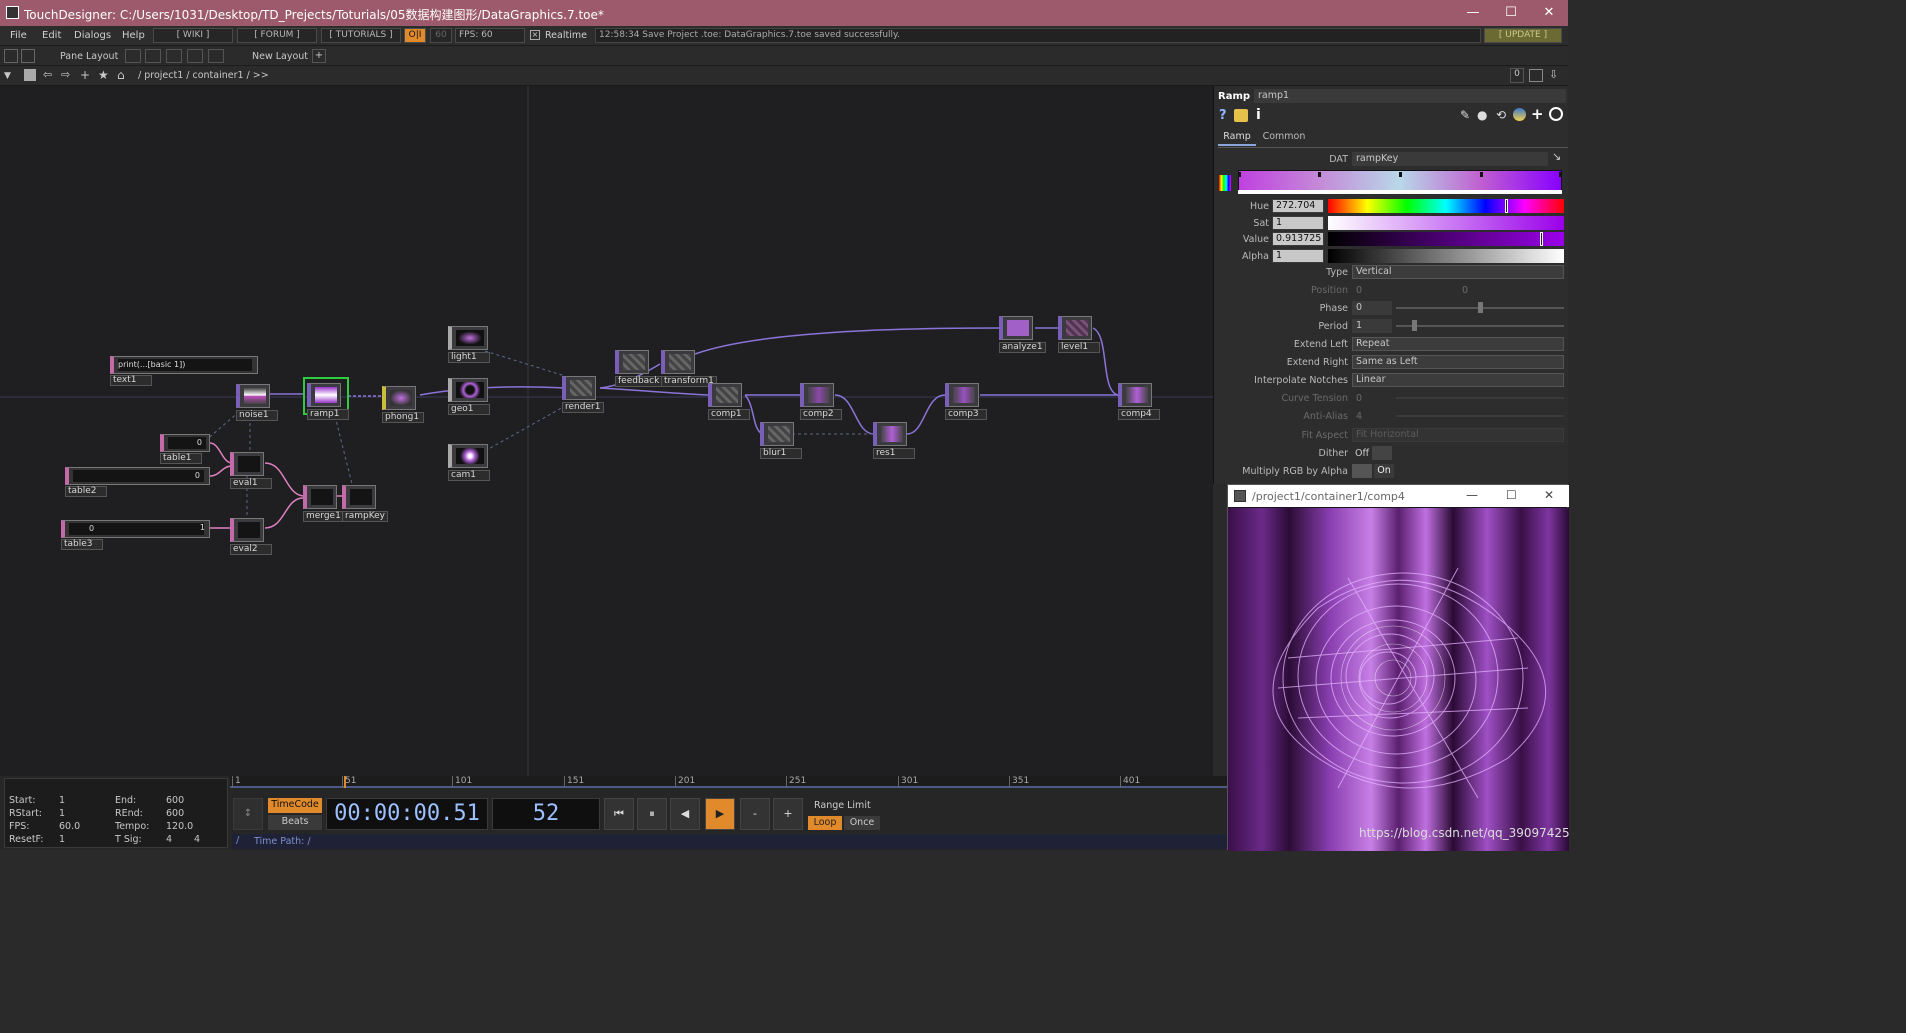  I want to click on tsig-value-a: 4, so click(169, 839).